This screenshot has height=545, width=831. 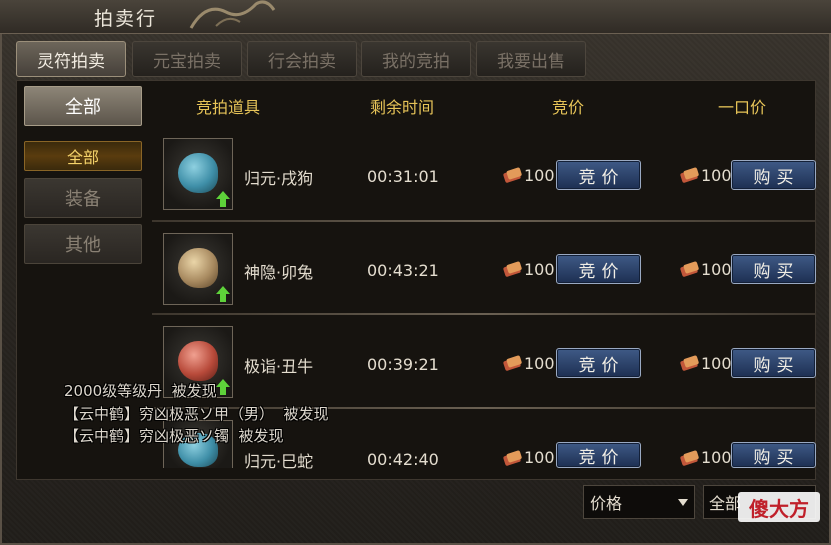 What do you see at coordinates (279, 461) in the screenshot?
I see `item-name: 归元·巳蛇` at bounding box center [279, 461].